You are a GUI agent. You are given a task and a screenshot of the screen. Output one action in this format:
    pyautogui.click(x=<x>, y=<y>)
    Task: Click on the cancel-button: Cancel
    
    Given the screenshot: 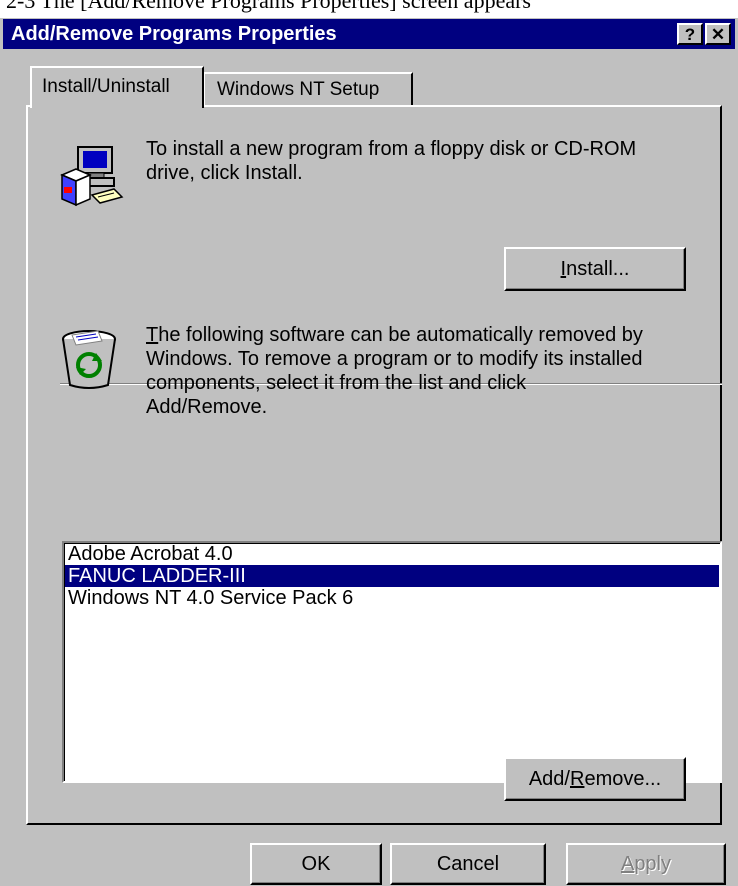 What is the action you would take?
    pyautogui.click(x=468, y=864)
    